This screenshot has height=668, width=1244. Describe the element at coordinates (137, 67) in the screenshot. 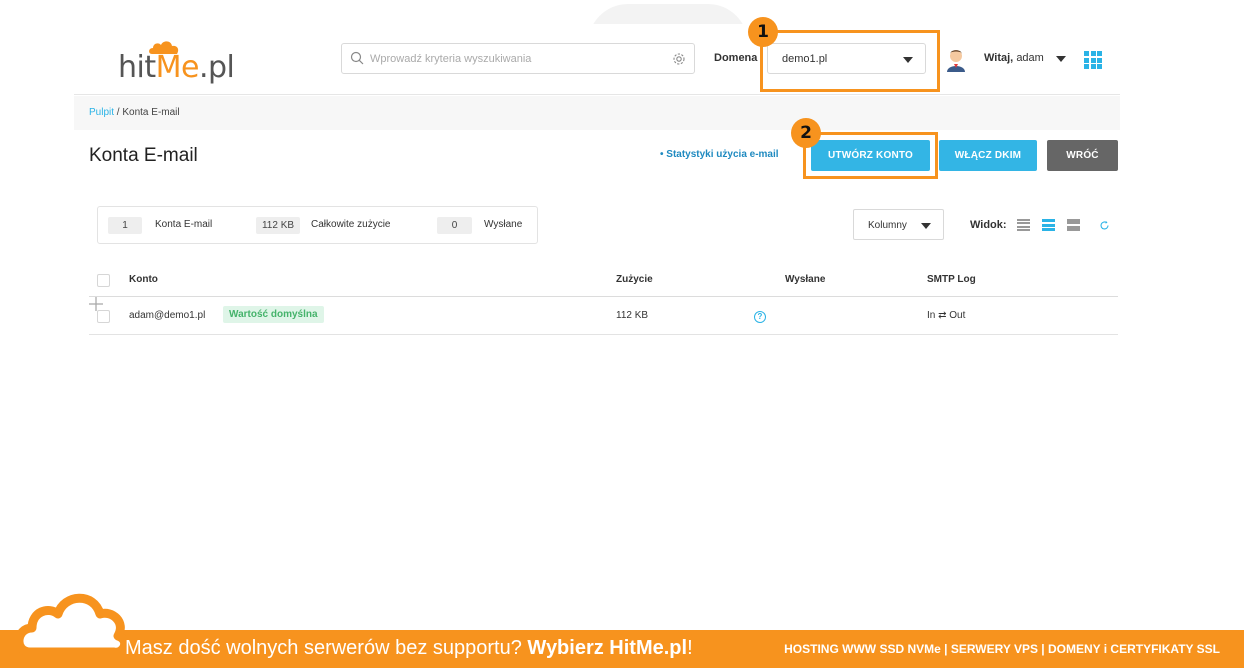

I see `logo-prefix: hit` at that location.